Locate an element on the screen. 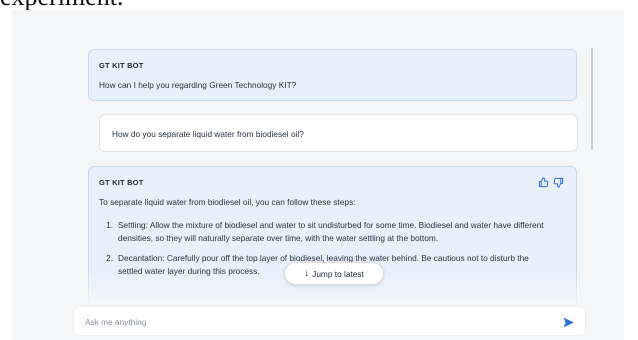 The width and height of the screenshot is (638, 340). send-icon is located at coordinates (568, 322).